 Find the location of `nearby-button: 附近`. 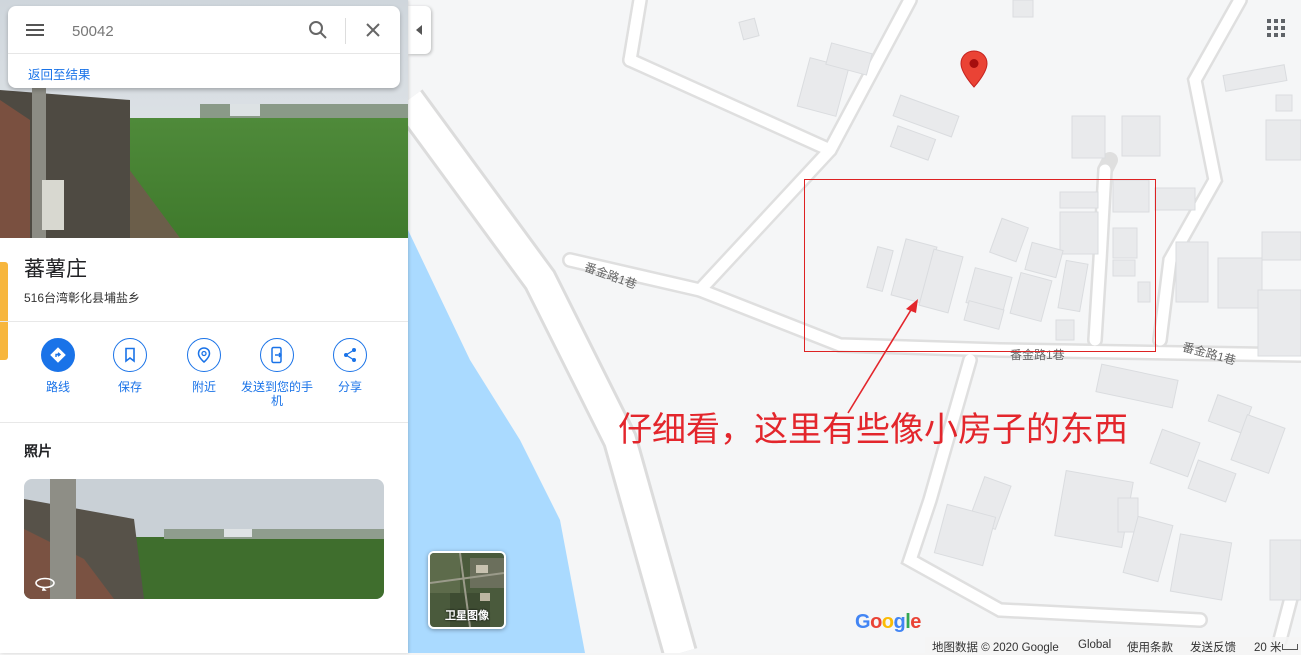

nearby-button: 附近 is located at coordinates (204, 366).